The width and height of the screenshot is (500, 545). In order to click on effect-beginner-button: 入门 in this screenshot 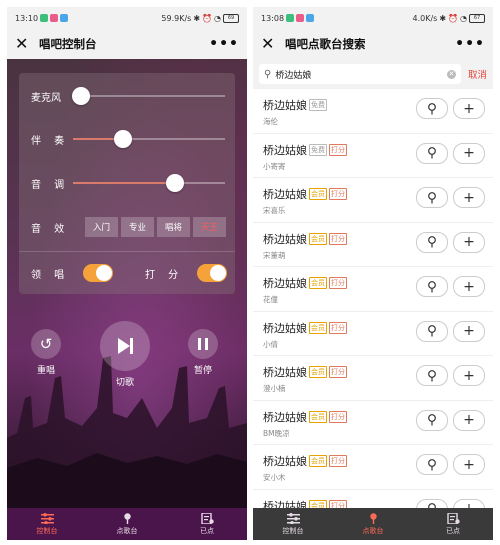, I will do `click(101, 227)`.